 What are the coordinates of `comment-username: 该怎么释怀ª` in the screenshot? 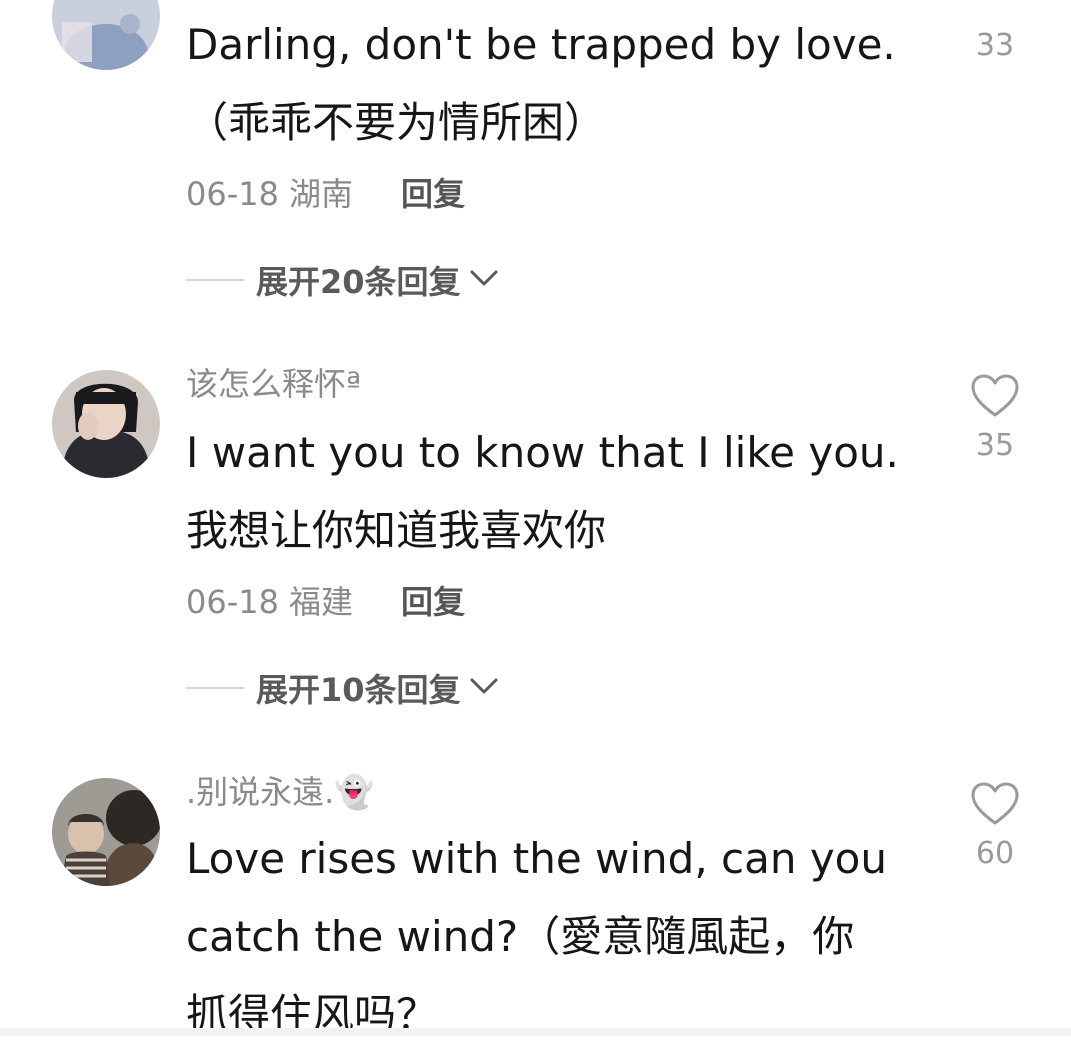 It's located at (273, 384).